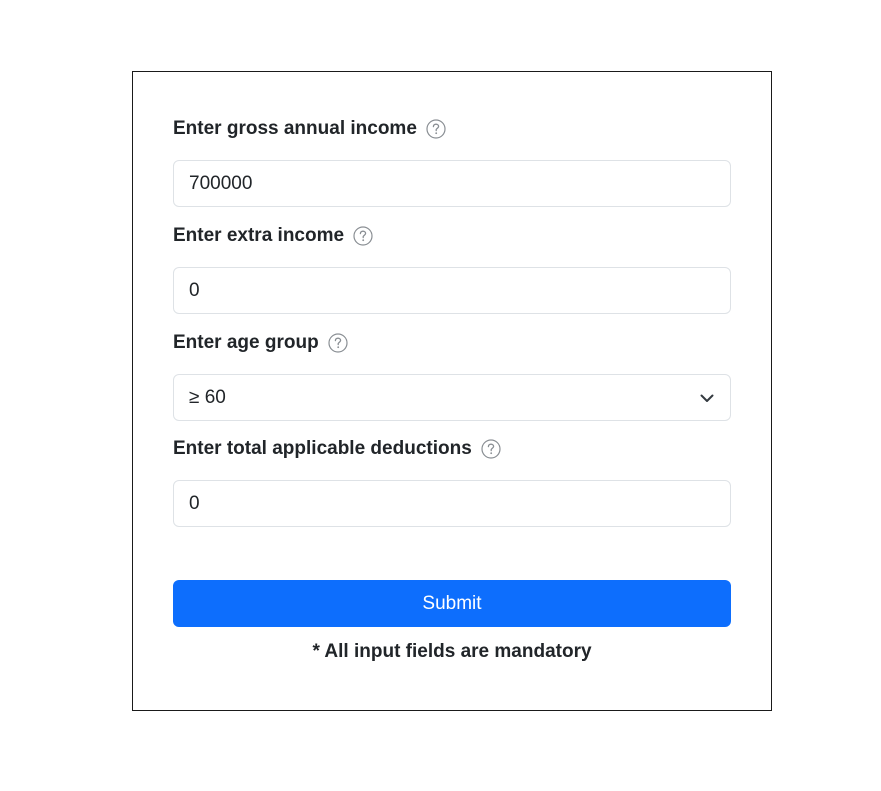  I want to click on age-group-field: Enter age group ≥ 60, so click(452, 376).